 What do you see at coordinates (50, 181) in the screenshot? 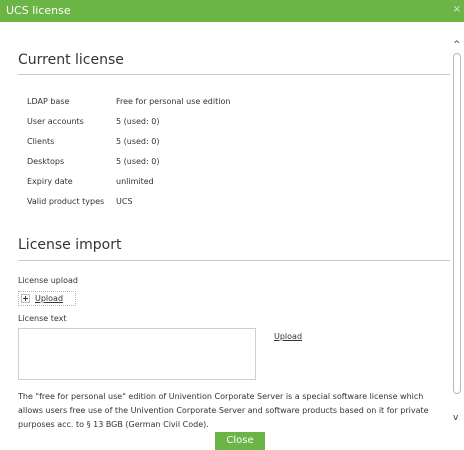
I see `license-key: Expiry date` at bounding box center [50, 181].